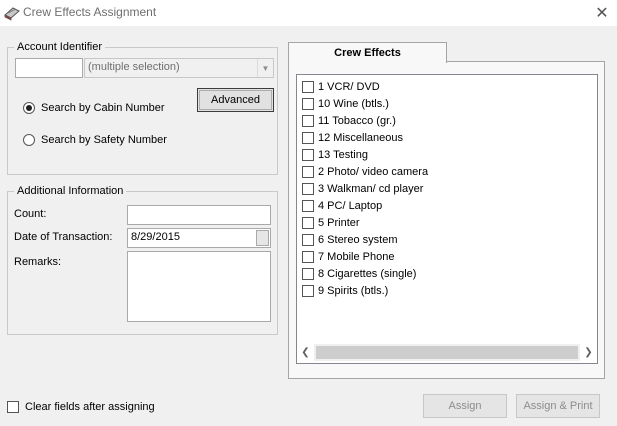  I want to click on list-item: 5 Printer, so click(331, 222).